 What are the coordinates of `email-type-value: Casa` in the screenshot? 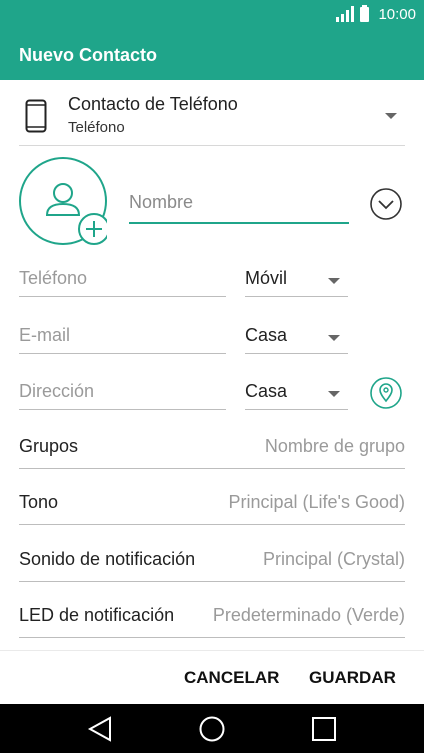 It's located at (266, 335).